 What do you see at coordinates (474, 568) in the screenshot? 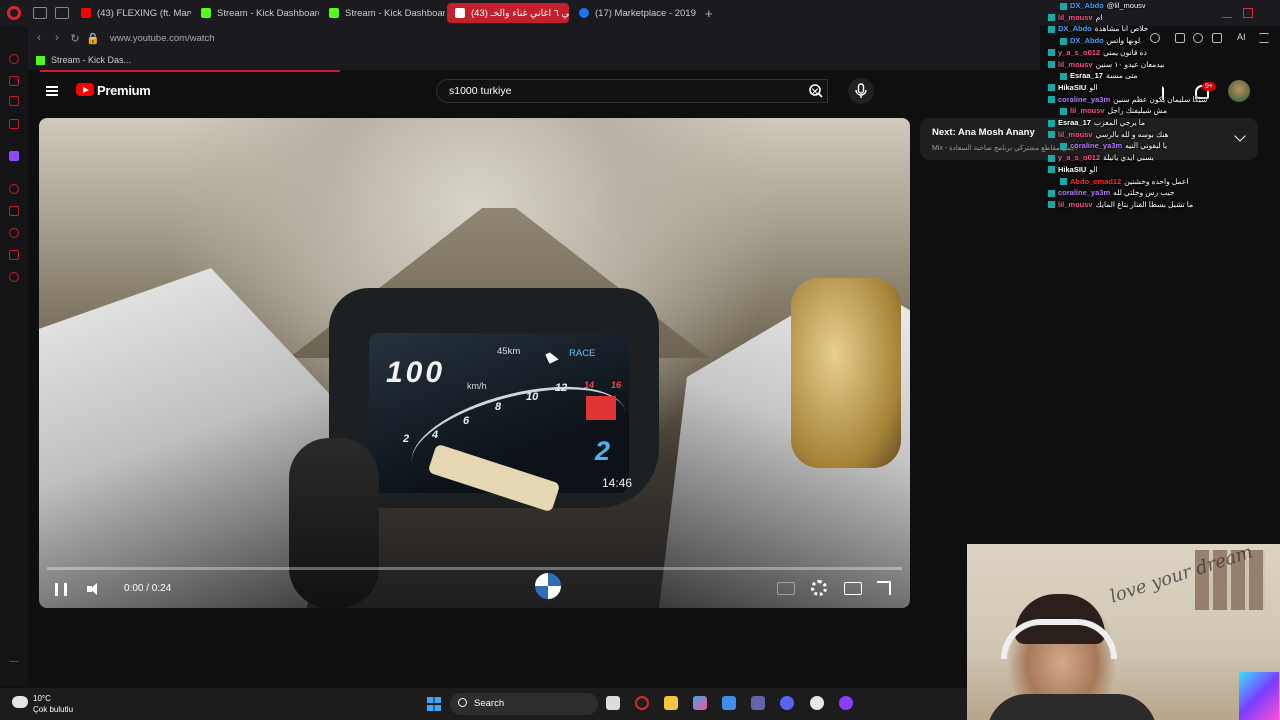
I see `seek-bar` at bounding box center [474, 568].